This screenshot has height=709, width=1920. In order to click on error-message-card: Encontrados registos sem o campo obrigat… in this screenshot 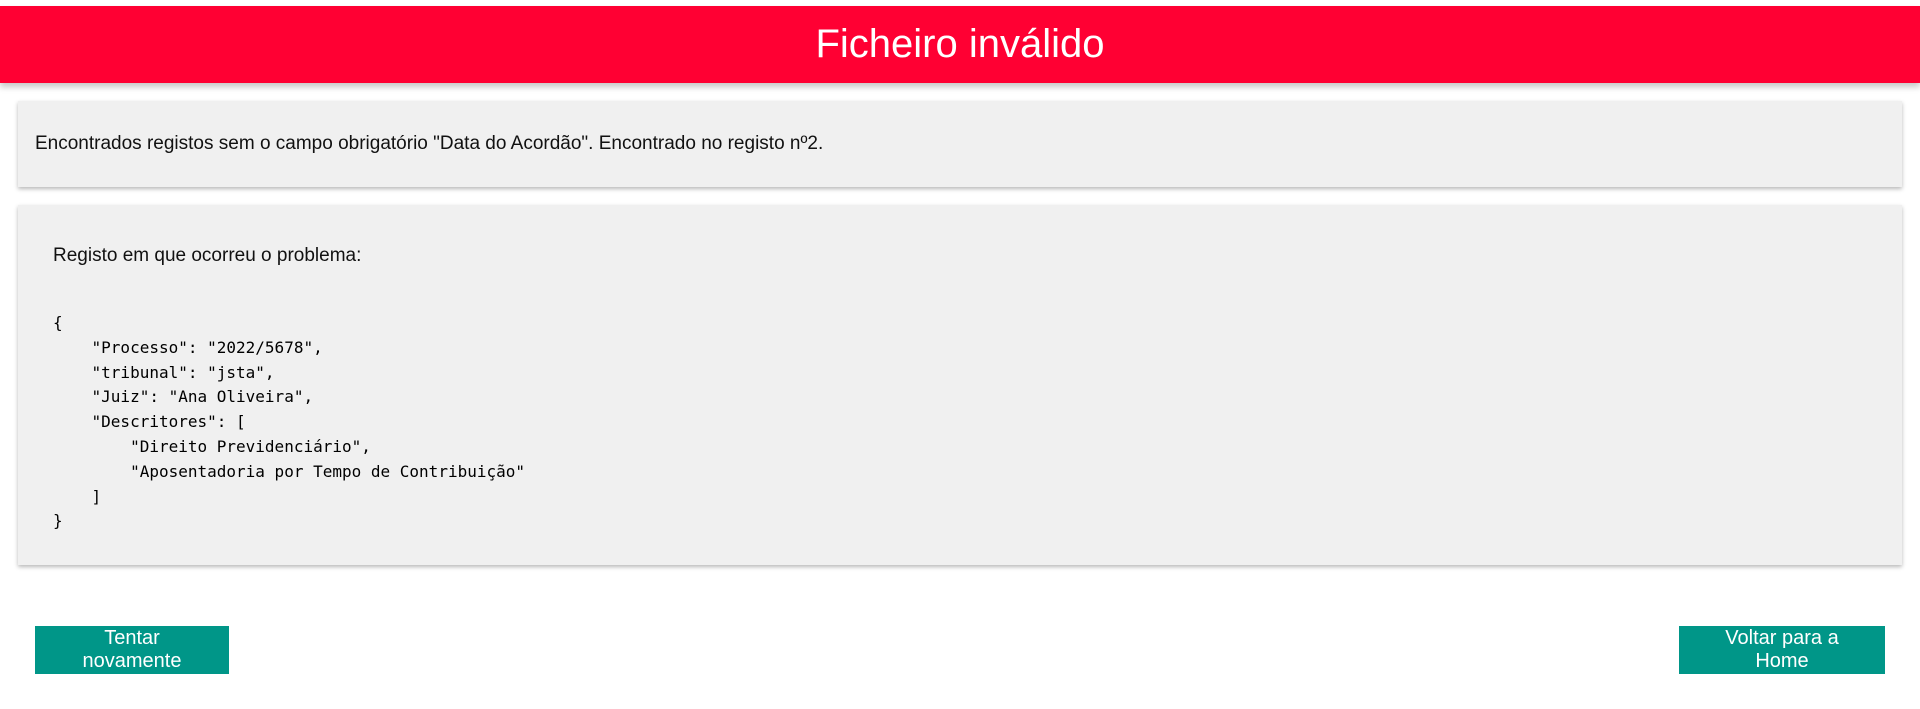, I will do `click(960, 144)`.